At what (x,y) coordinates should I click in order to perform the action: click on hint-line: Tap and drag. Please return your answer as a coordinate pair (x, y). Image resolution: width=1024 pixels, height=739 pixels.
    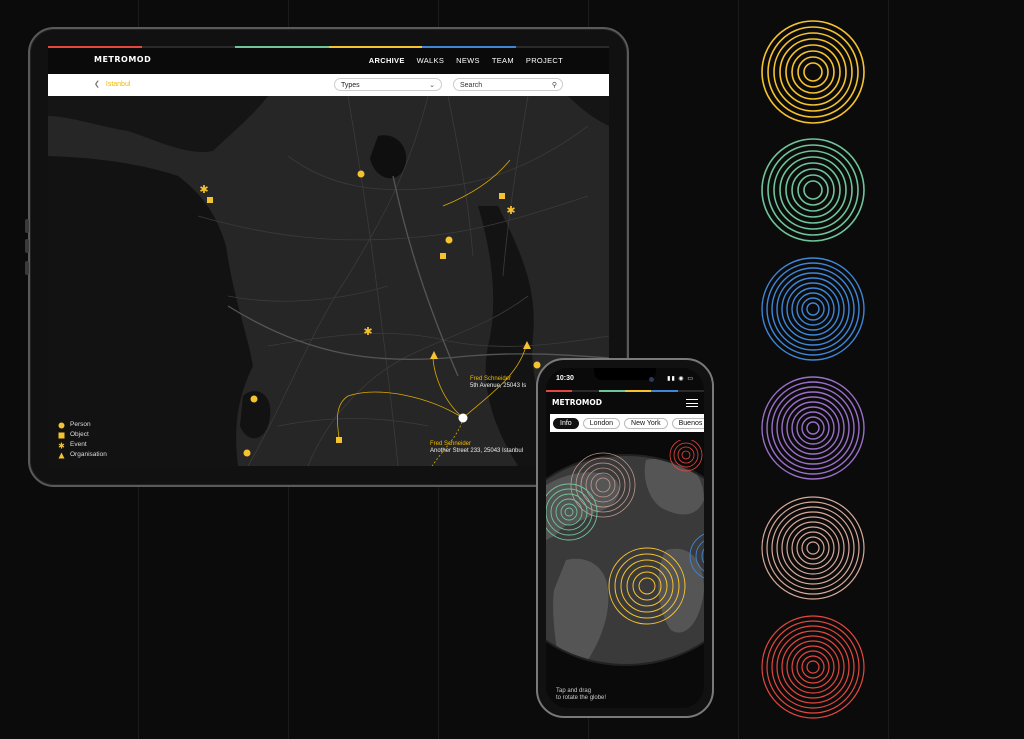
    Looking at the image, I should click on (574, 691).